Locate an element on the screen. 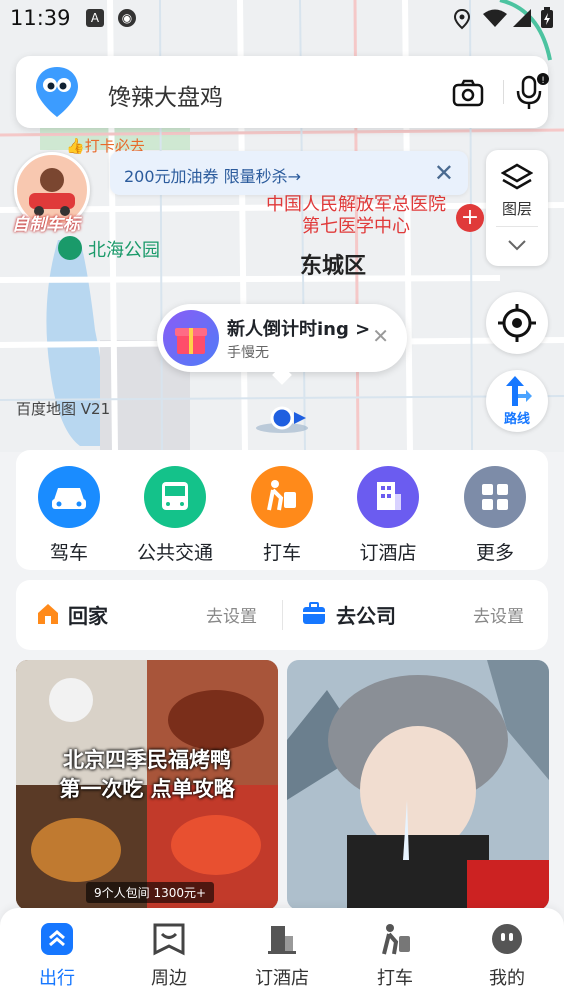  home-work-divider is located at coordinates (282, 615).